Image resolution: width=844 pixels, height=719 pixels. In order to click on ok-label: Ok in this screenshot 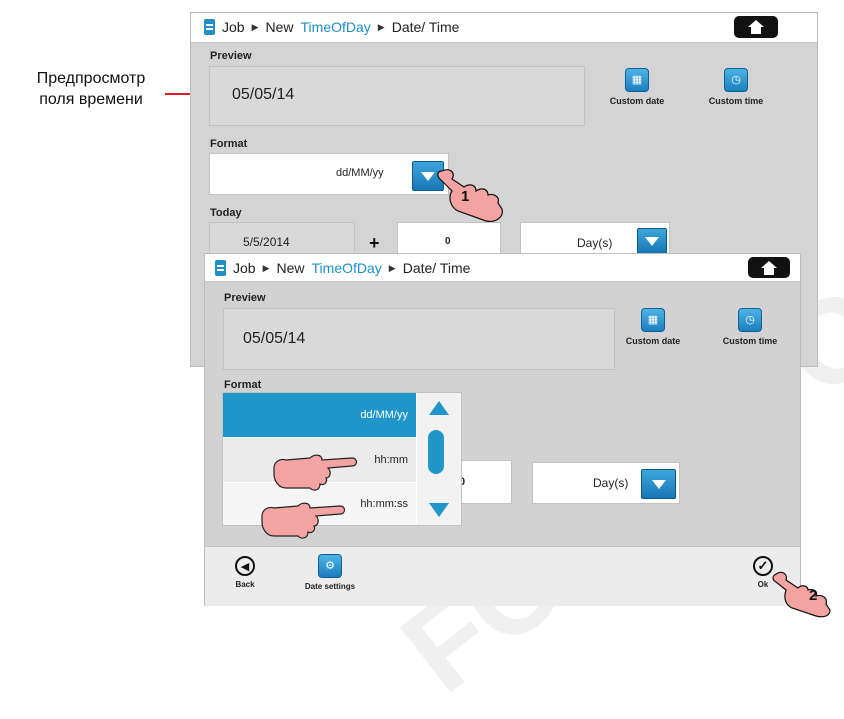, I will do `click(763, 584)`.